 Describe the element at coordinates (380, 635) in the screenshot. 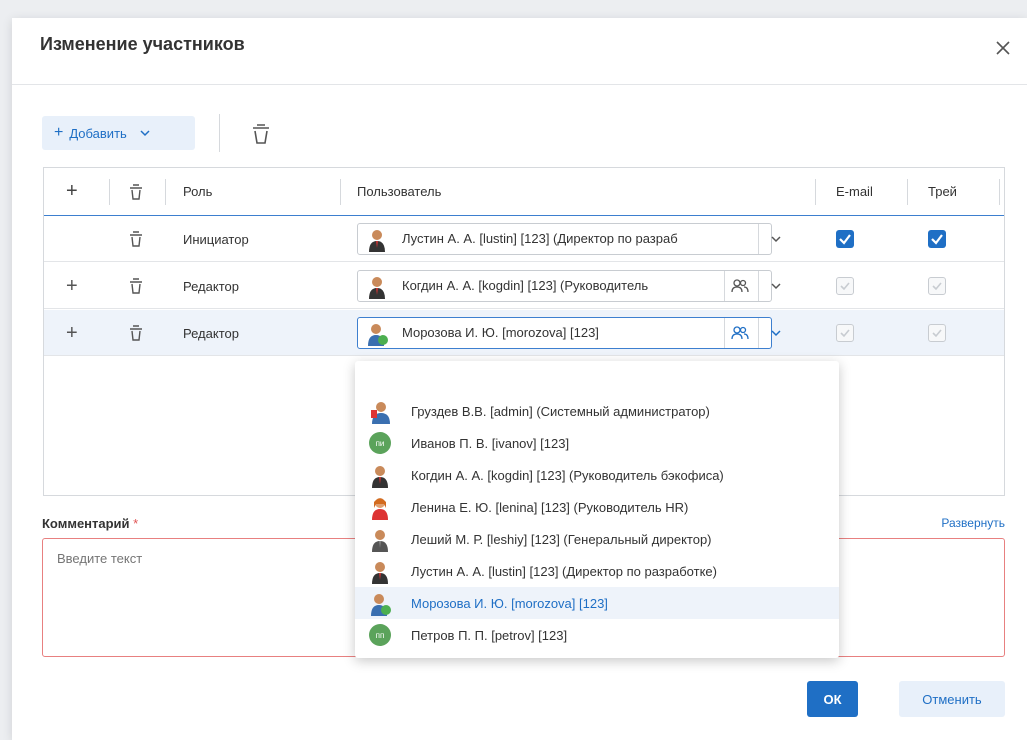

I see `initials-avatar: пп` at that location.